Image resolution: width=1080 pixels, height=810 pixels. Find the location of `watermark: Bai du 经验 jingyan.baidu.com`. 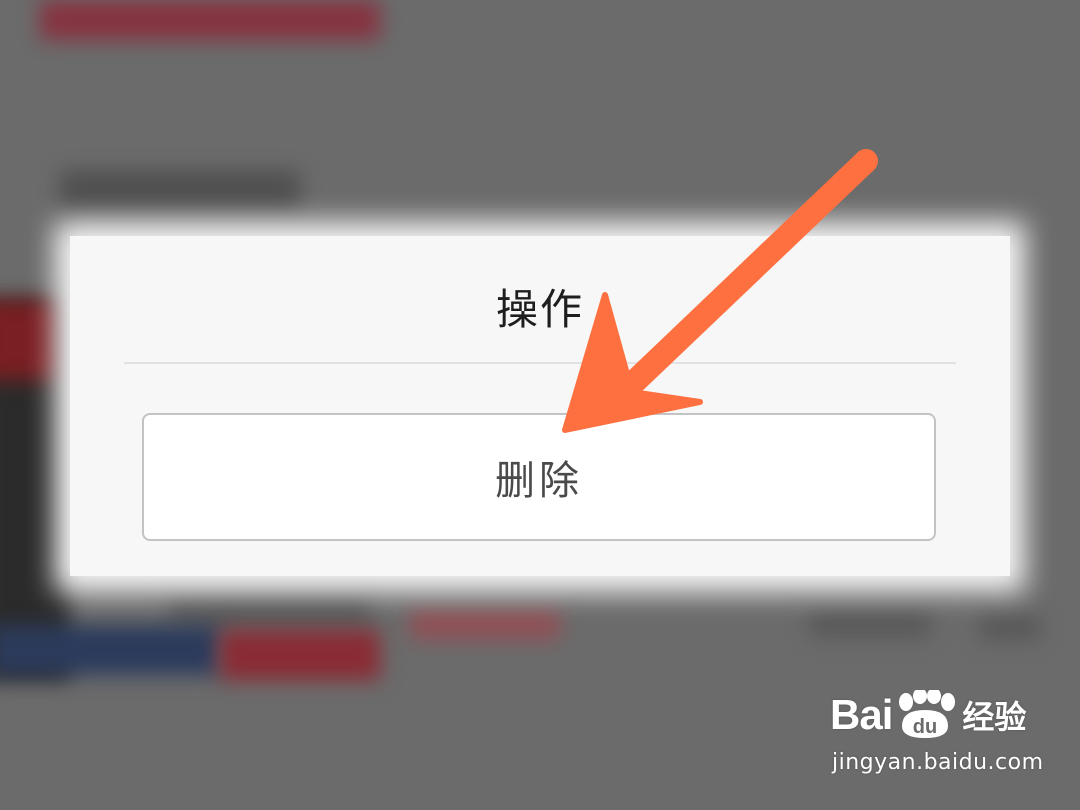

watermark: Bai du 经验 jingyan.baidu.com is located at coordinates (945, 740).